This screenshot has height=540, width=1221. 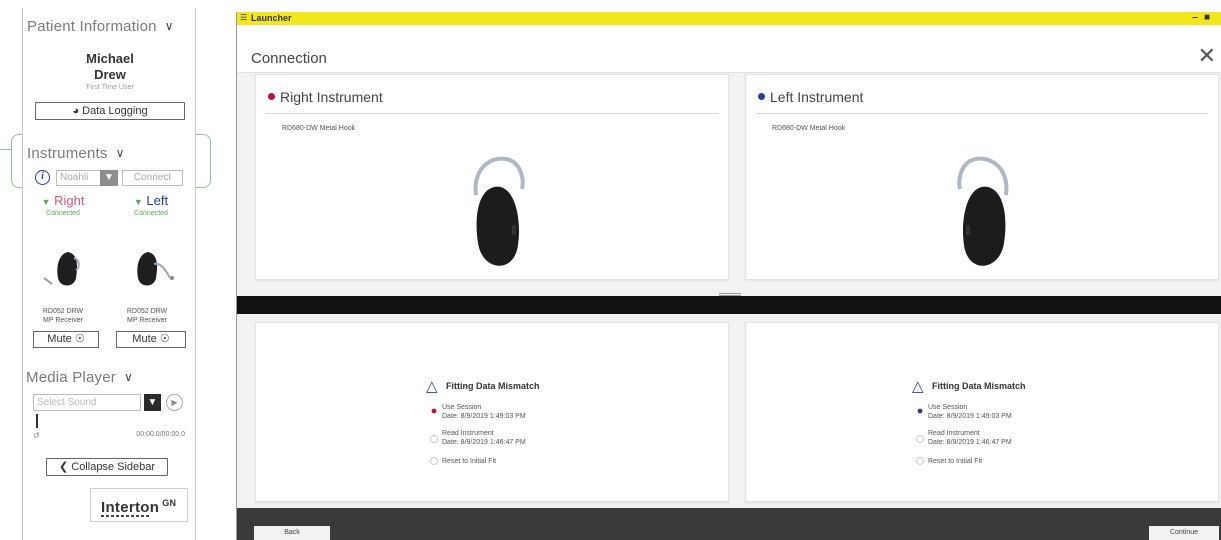 I want to click on read-instrument-date: Date: 8/9/2019 1:46:47 PM, so click(x=484, y=442).